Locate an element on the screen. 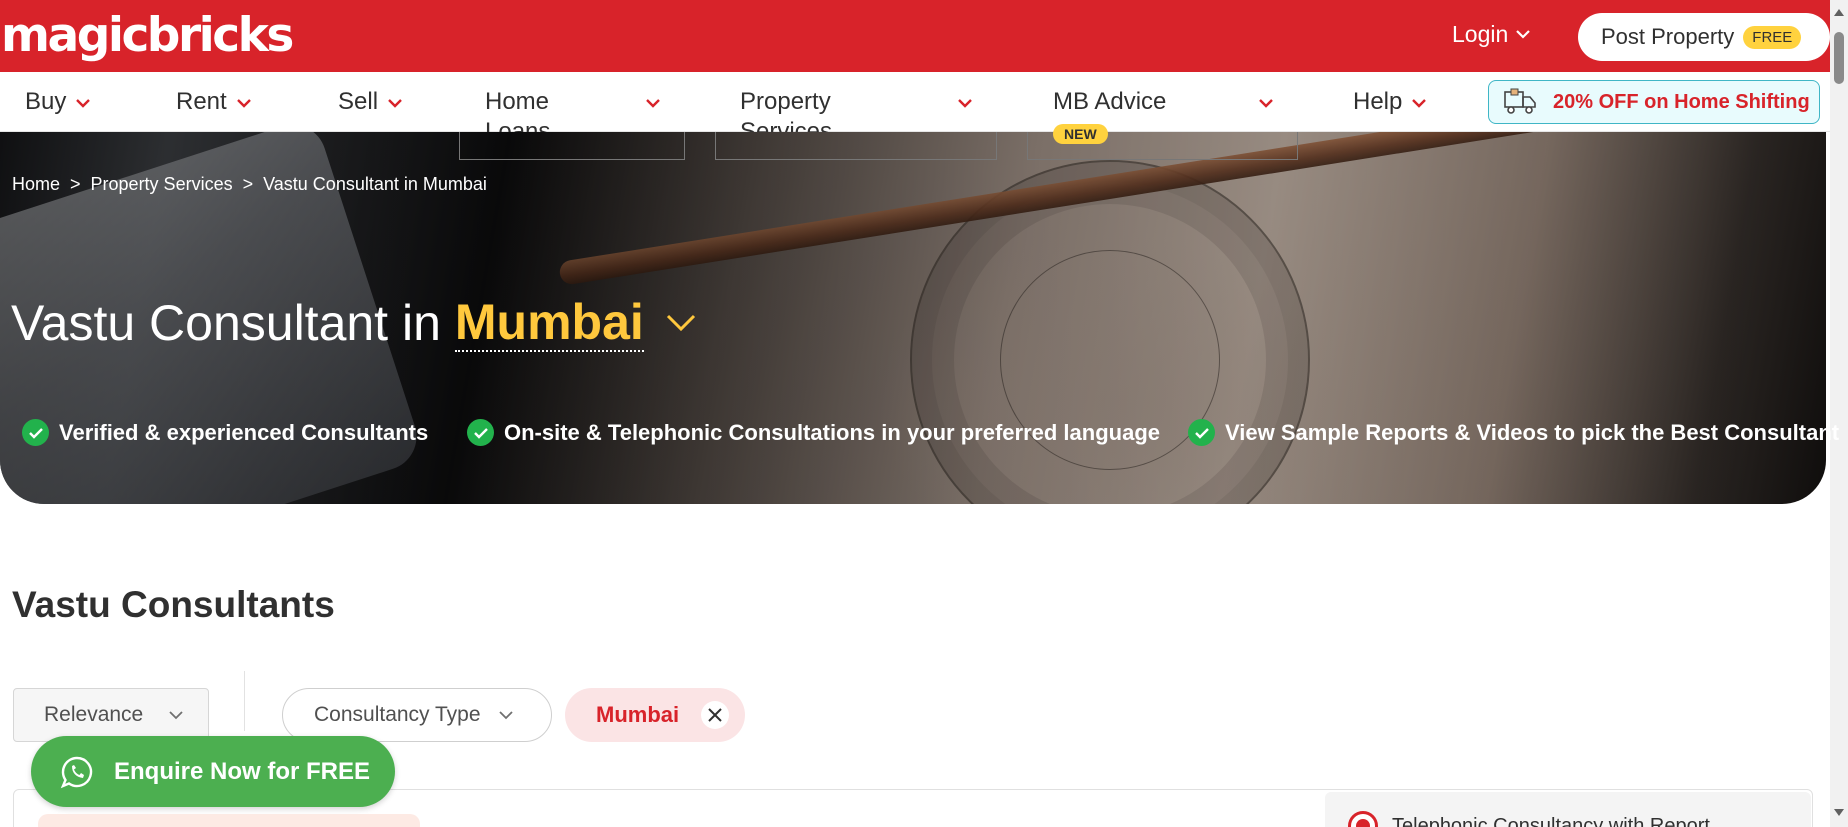 The image size is (1848, 827). scroll-down-arrow-icon is located at coordinates (1839, 812).